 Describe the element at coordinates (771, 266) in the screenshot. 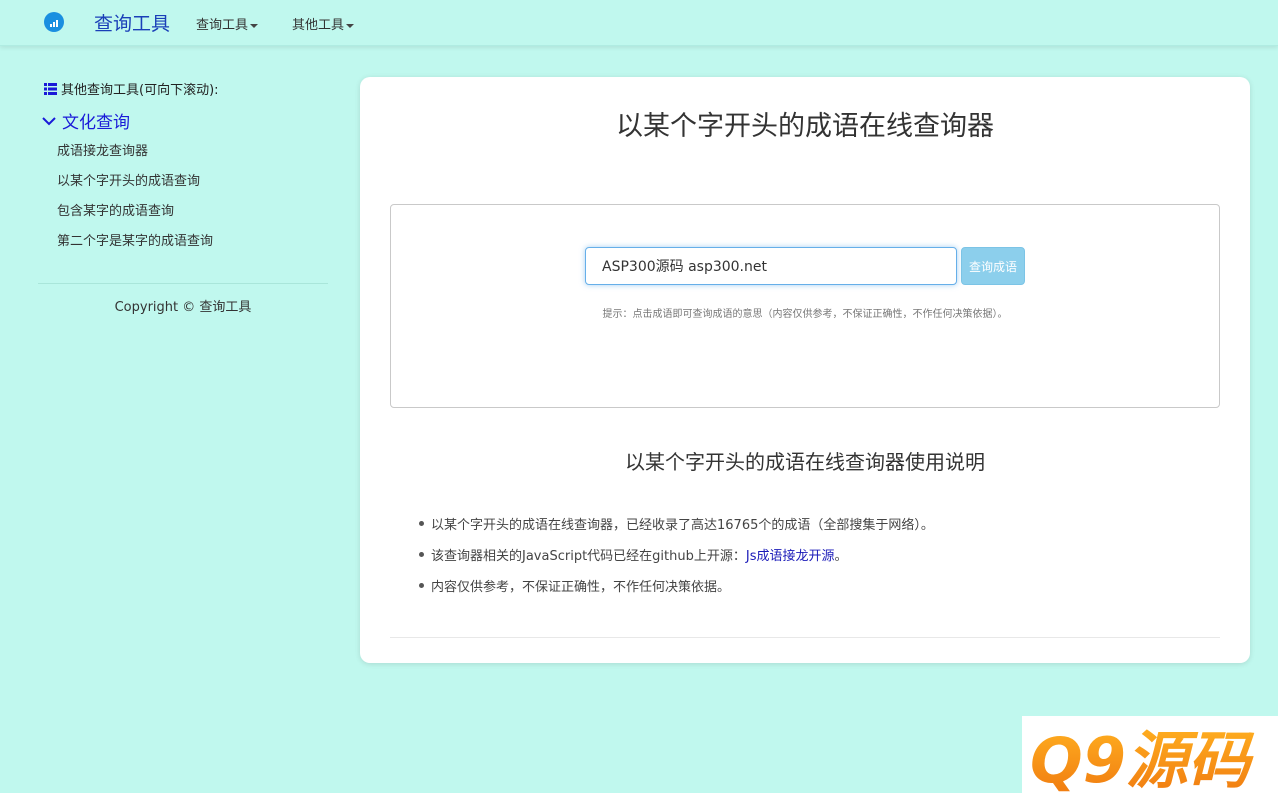

I see `search-input` at that location.